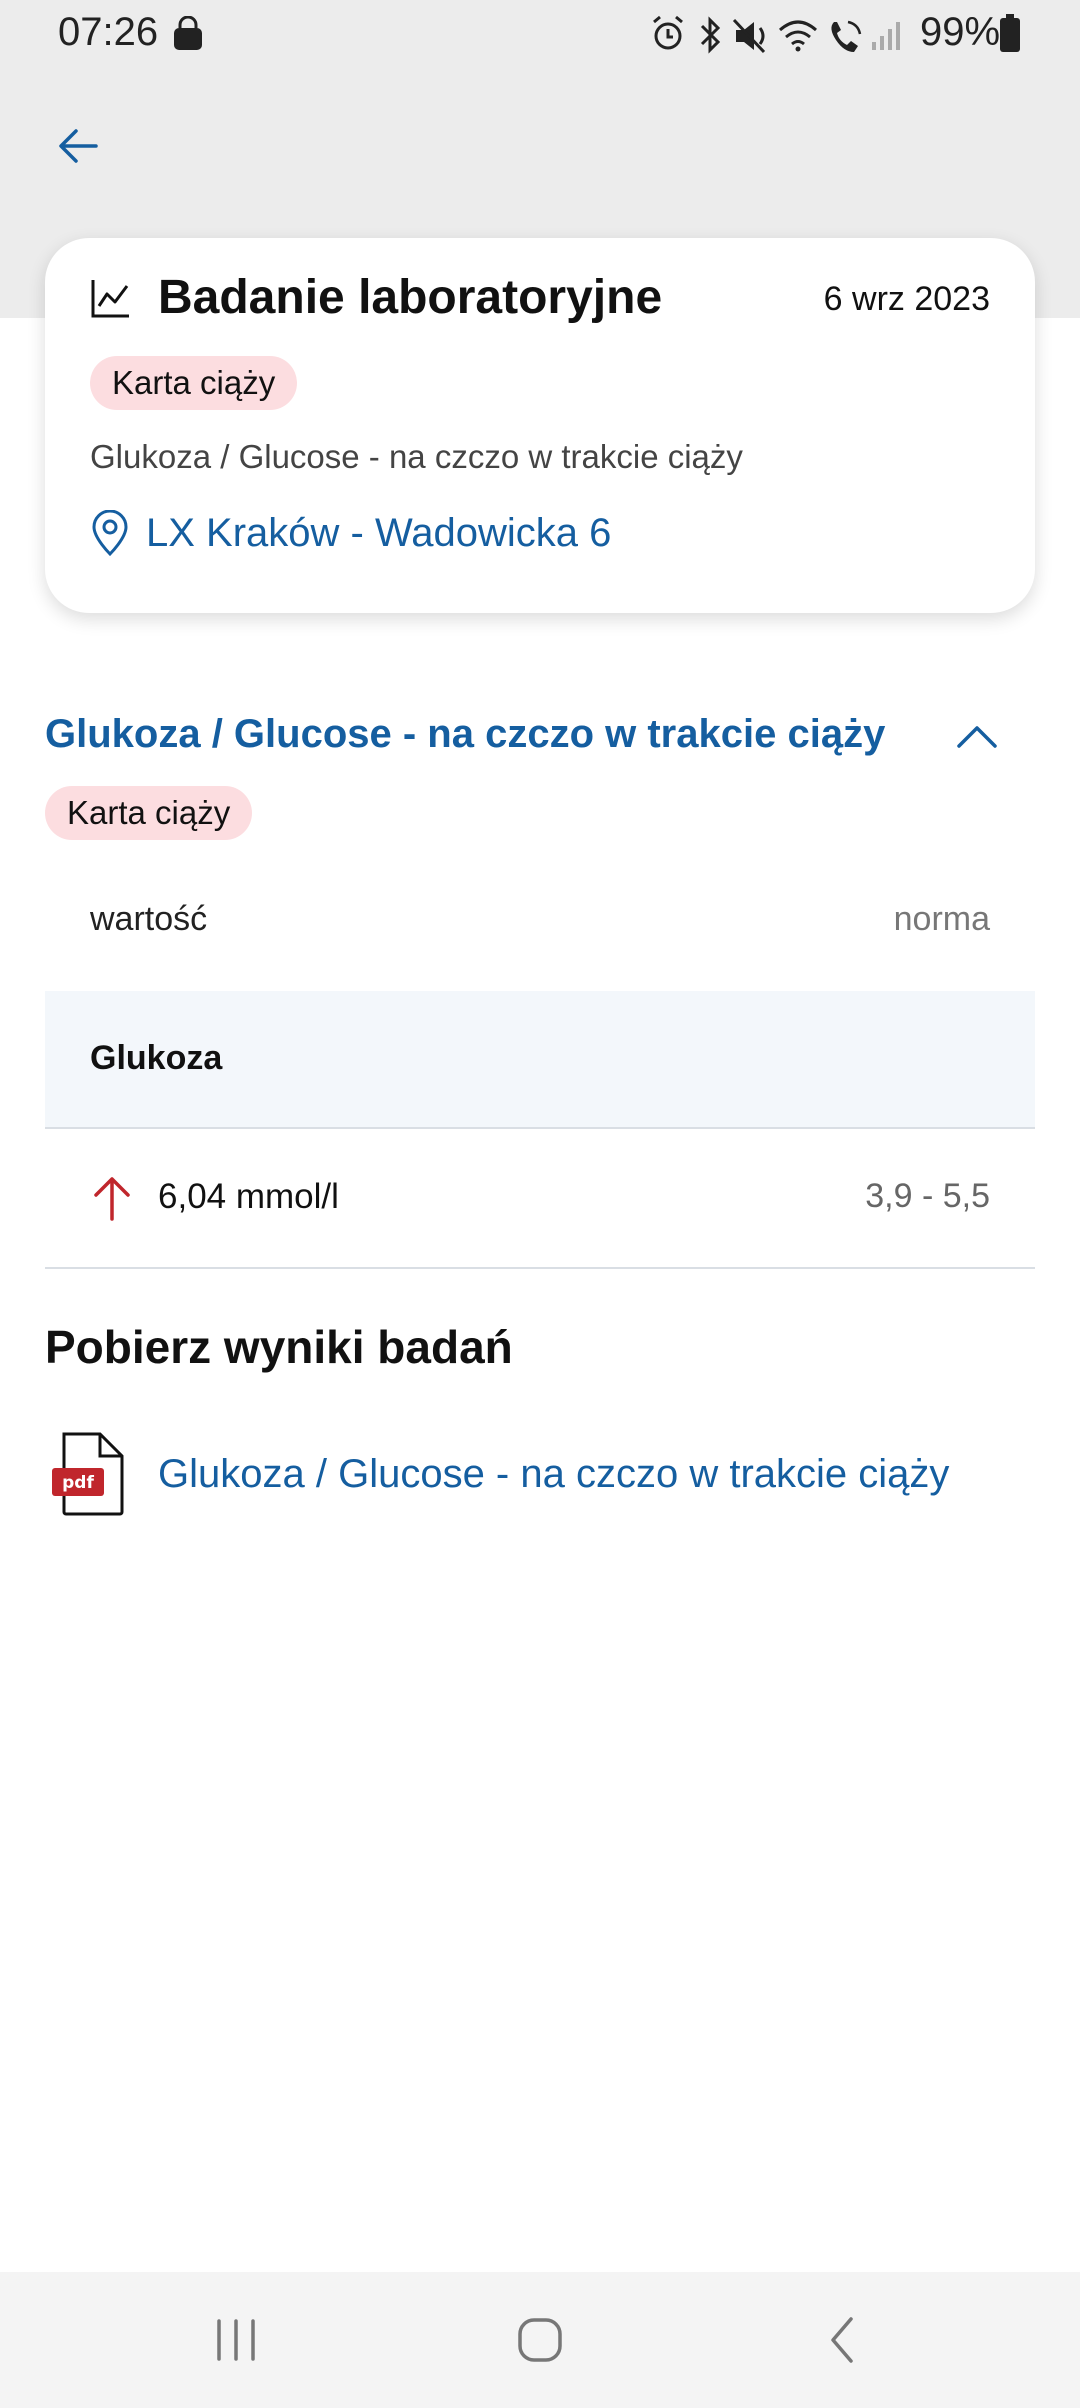 This screenshot has height=2408, width=1080. Describe the element at coordinates (379, 532) in the screenshot. I see `location-label: LX Kraków - Wadowicka 6` at that location.